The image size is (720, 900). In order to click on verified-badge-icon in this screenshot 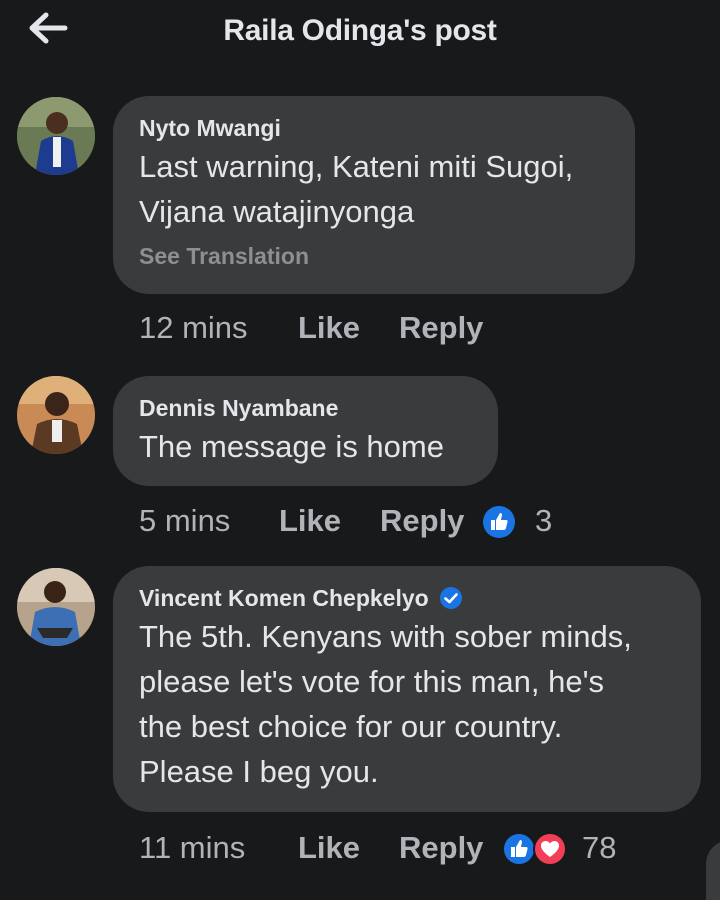, I will do `click(450, 598)`.